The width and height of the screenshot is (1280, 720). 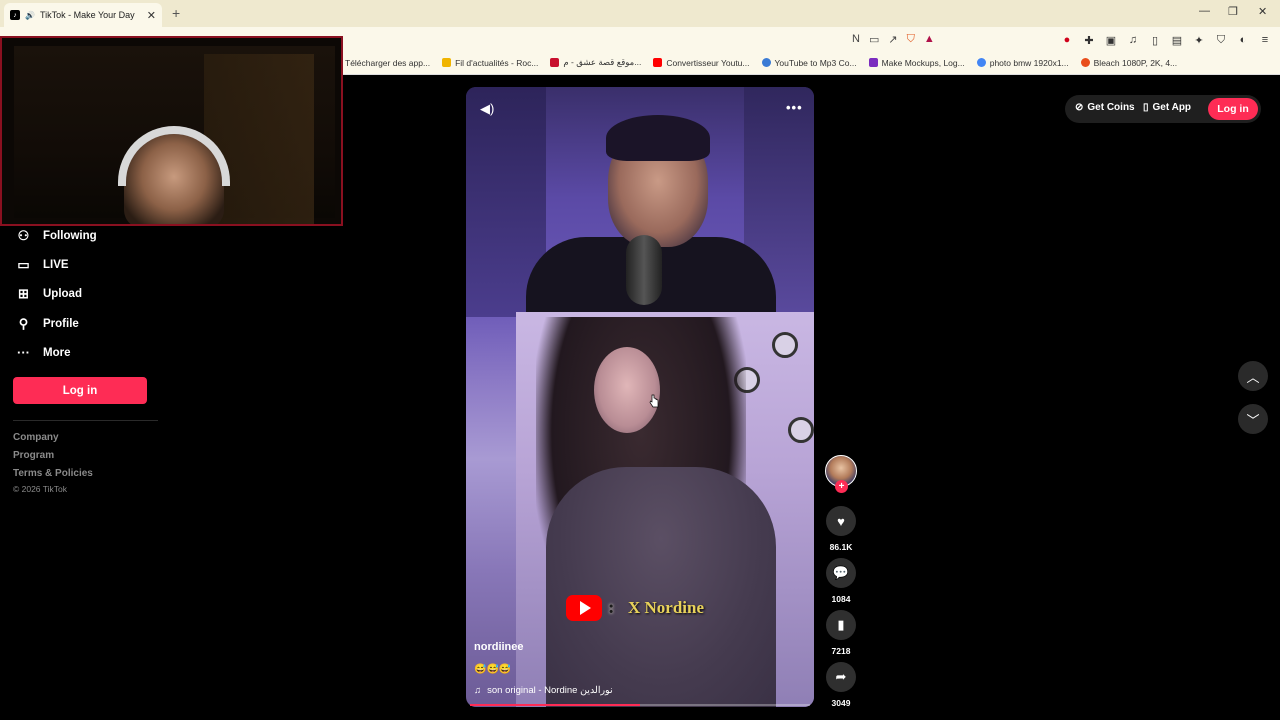 I want to click on sidebar-item-live: ▭ LIVE, so click(x=42, y=264).